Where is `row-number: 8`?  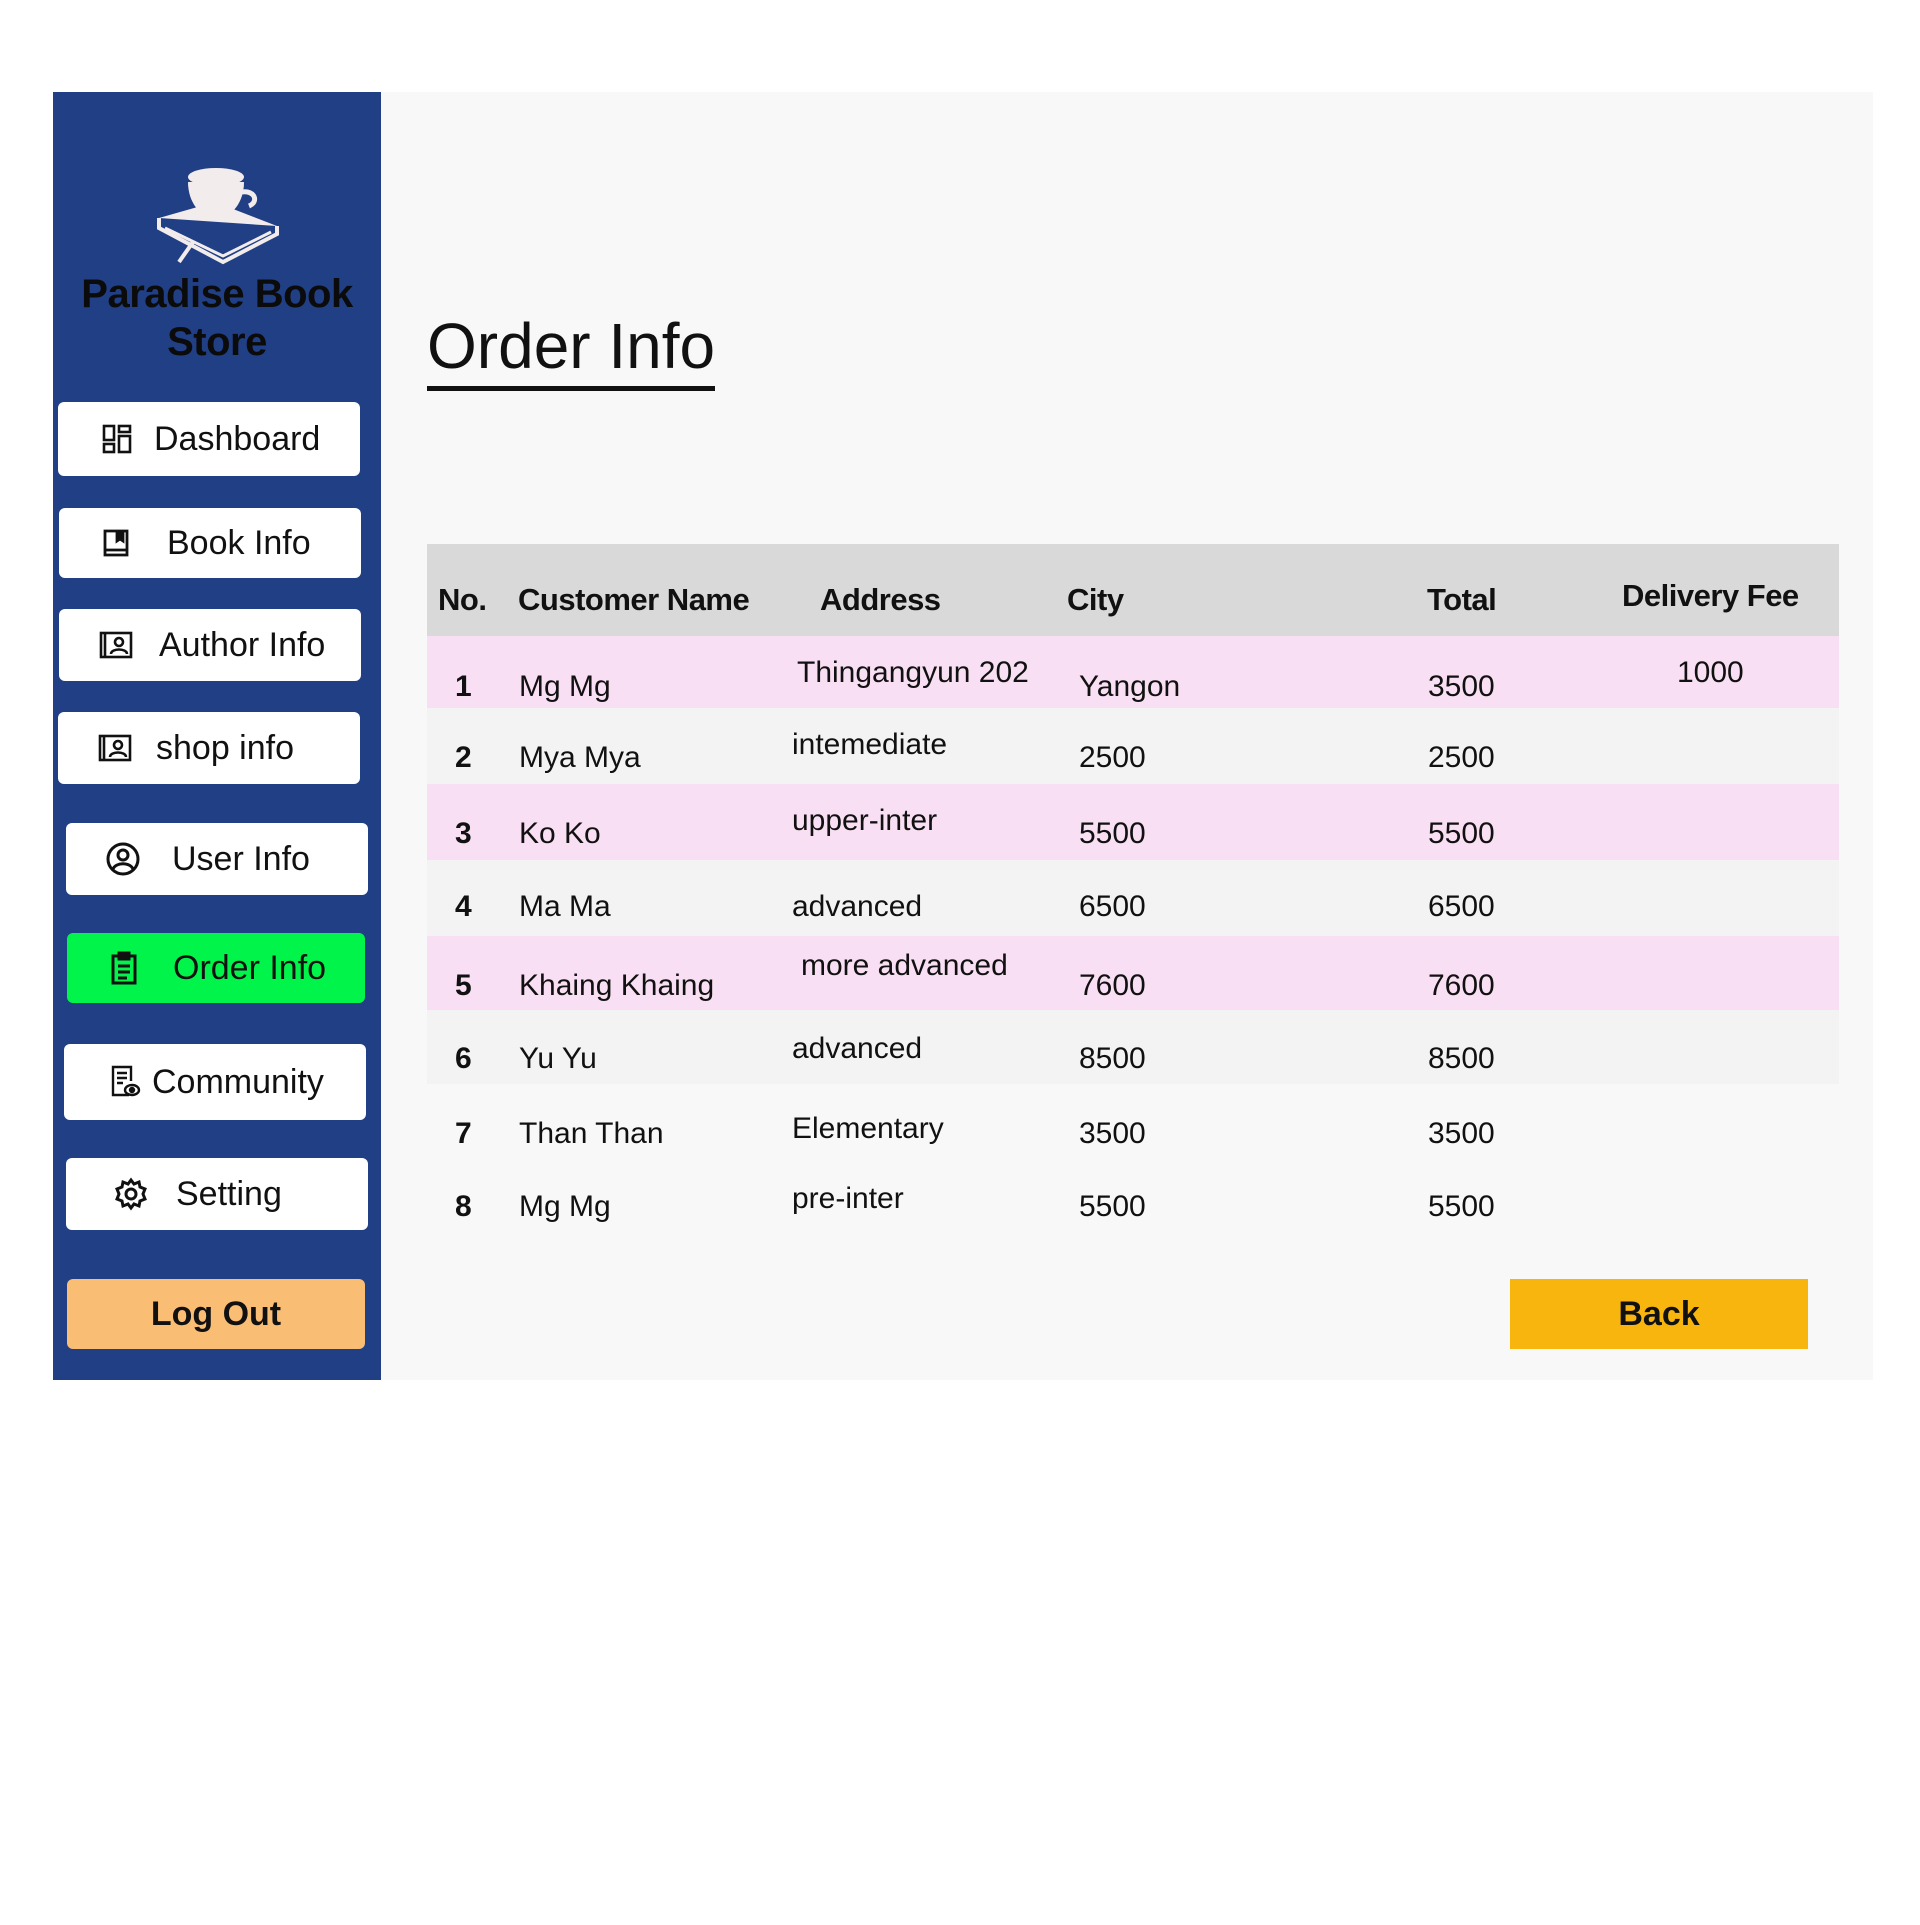
row-number: 8 is located at coordinates (463, 1206).